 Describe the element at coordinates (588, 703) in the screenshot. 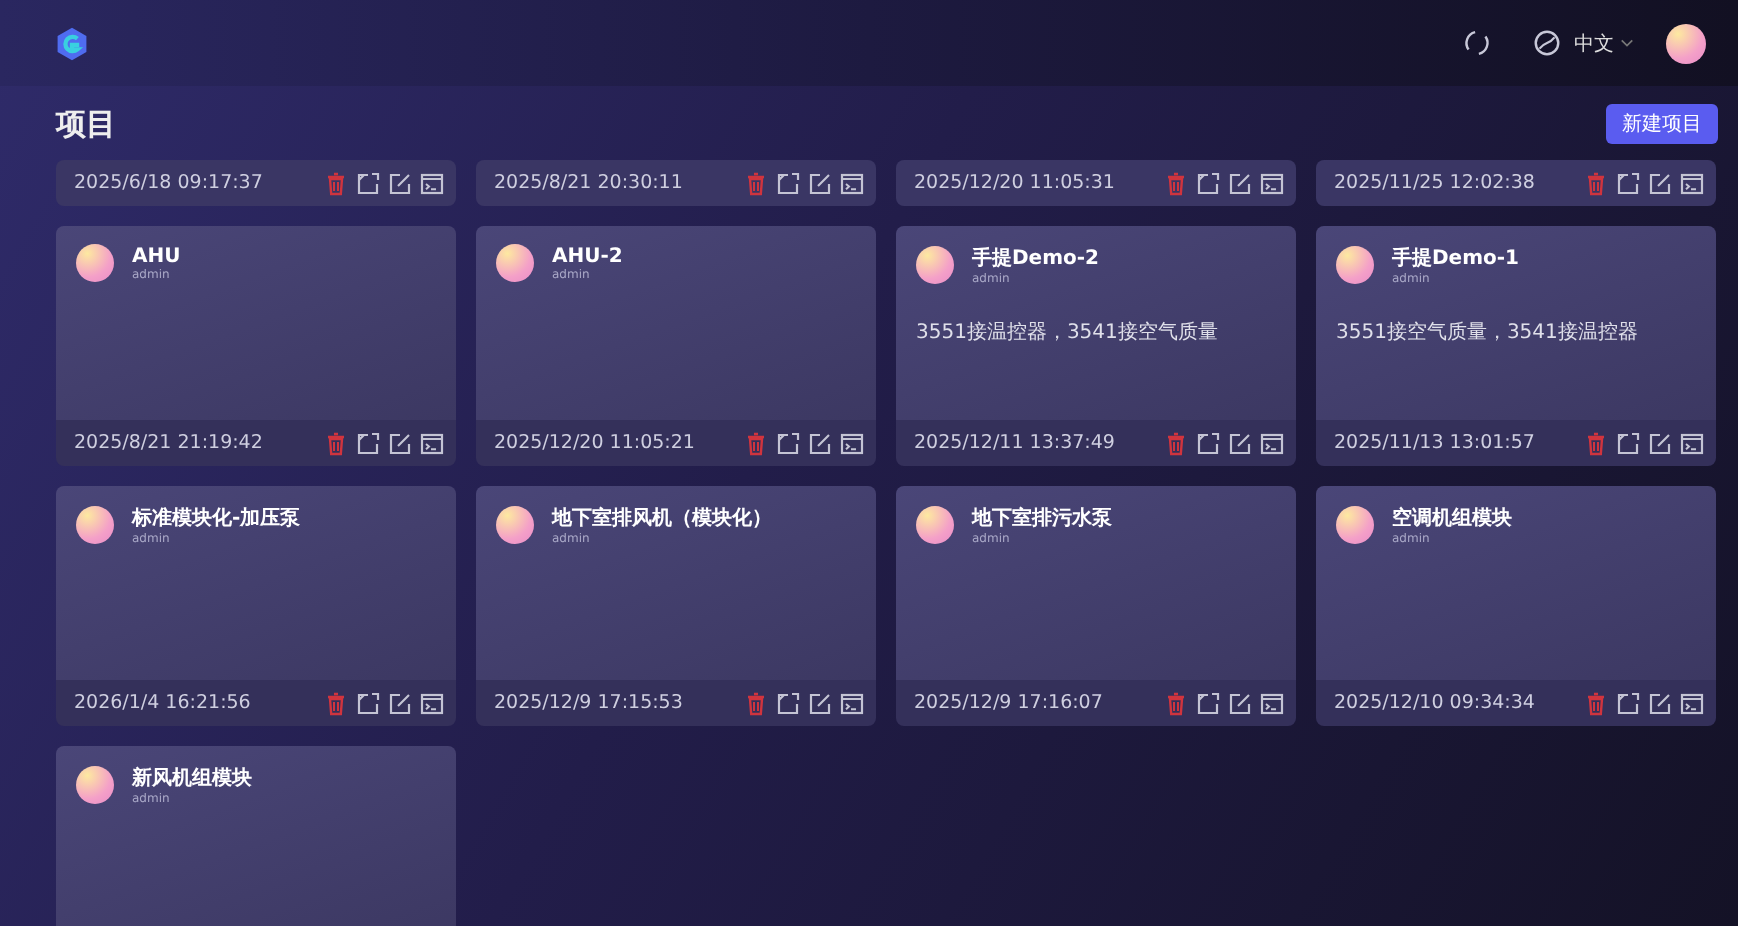

I see `timestamp: 2025/12/9 17:15:53` at that location.